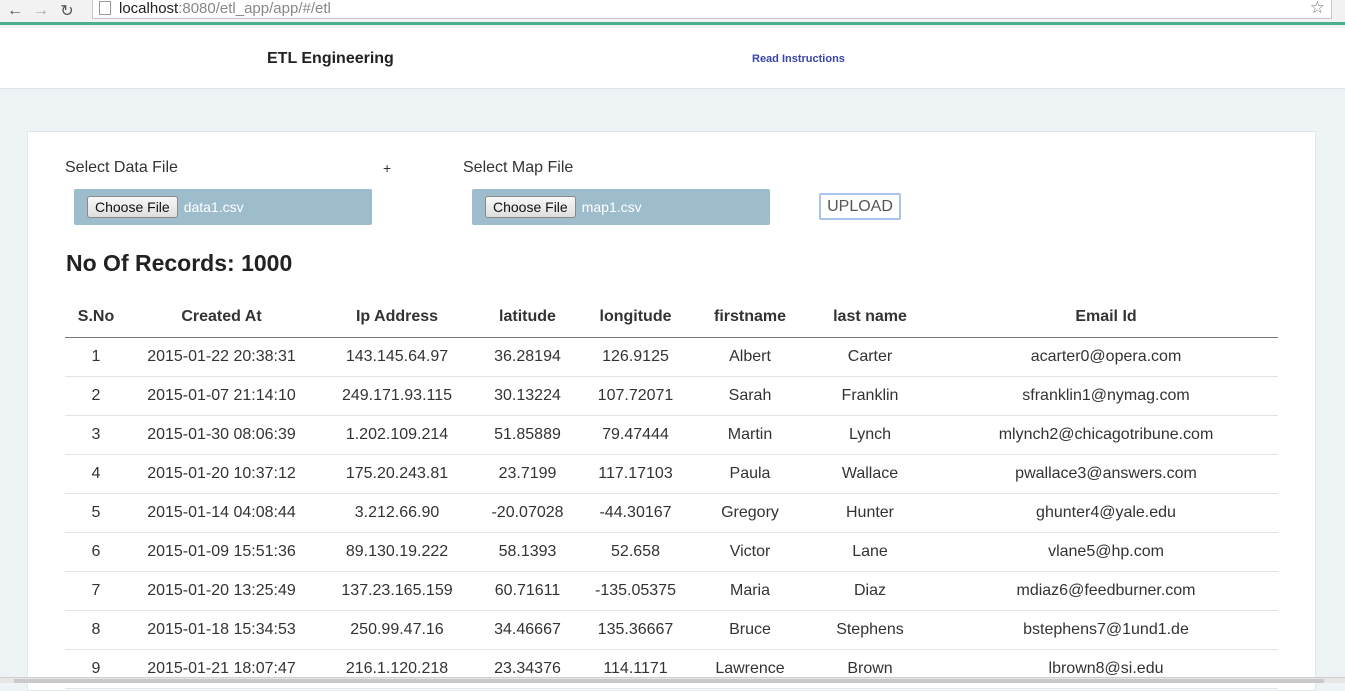  I want to click on cell-sno: 2, so click(96, 396).